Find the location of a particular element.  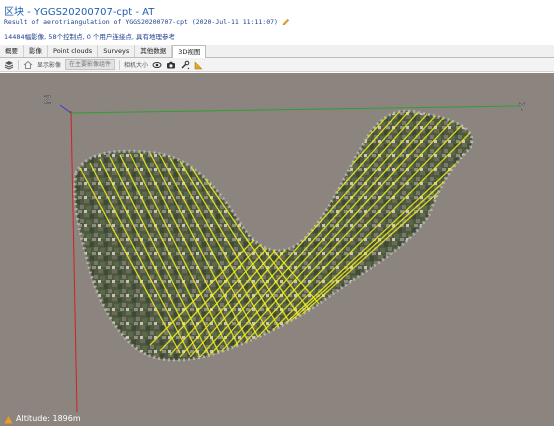

window-title: 区块 - YGGS20200707-cpt - AT is located at coordinates (79, 12).